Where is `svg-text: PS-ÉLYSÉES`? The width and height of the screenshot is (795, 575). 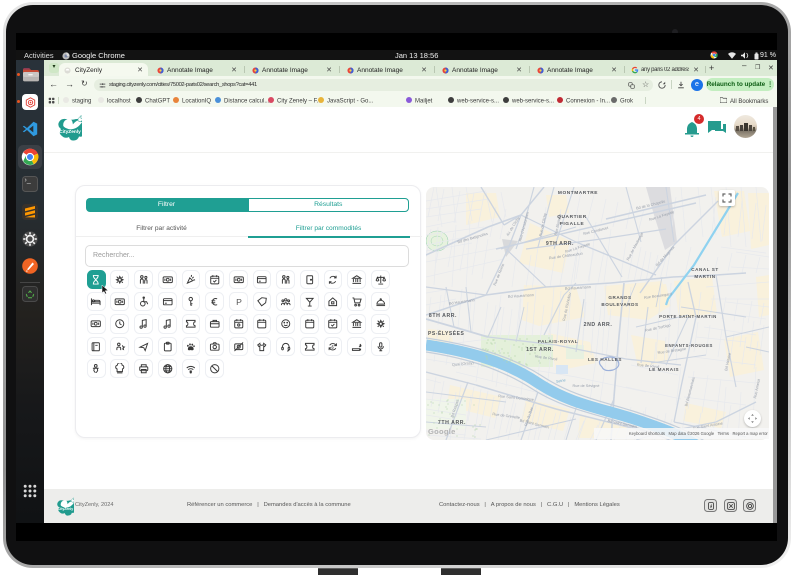
svg-text: PS-ÉLYSÉES is located at coordinates (446, 333).